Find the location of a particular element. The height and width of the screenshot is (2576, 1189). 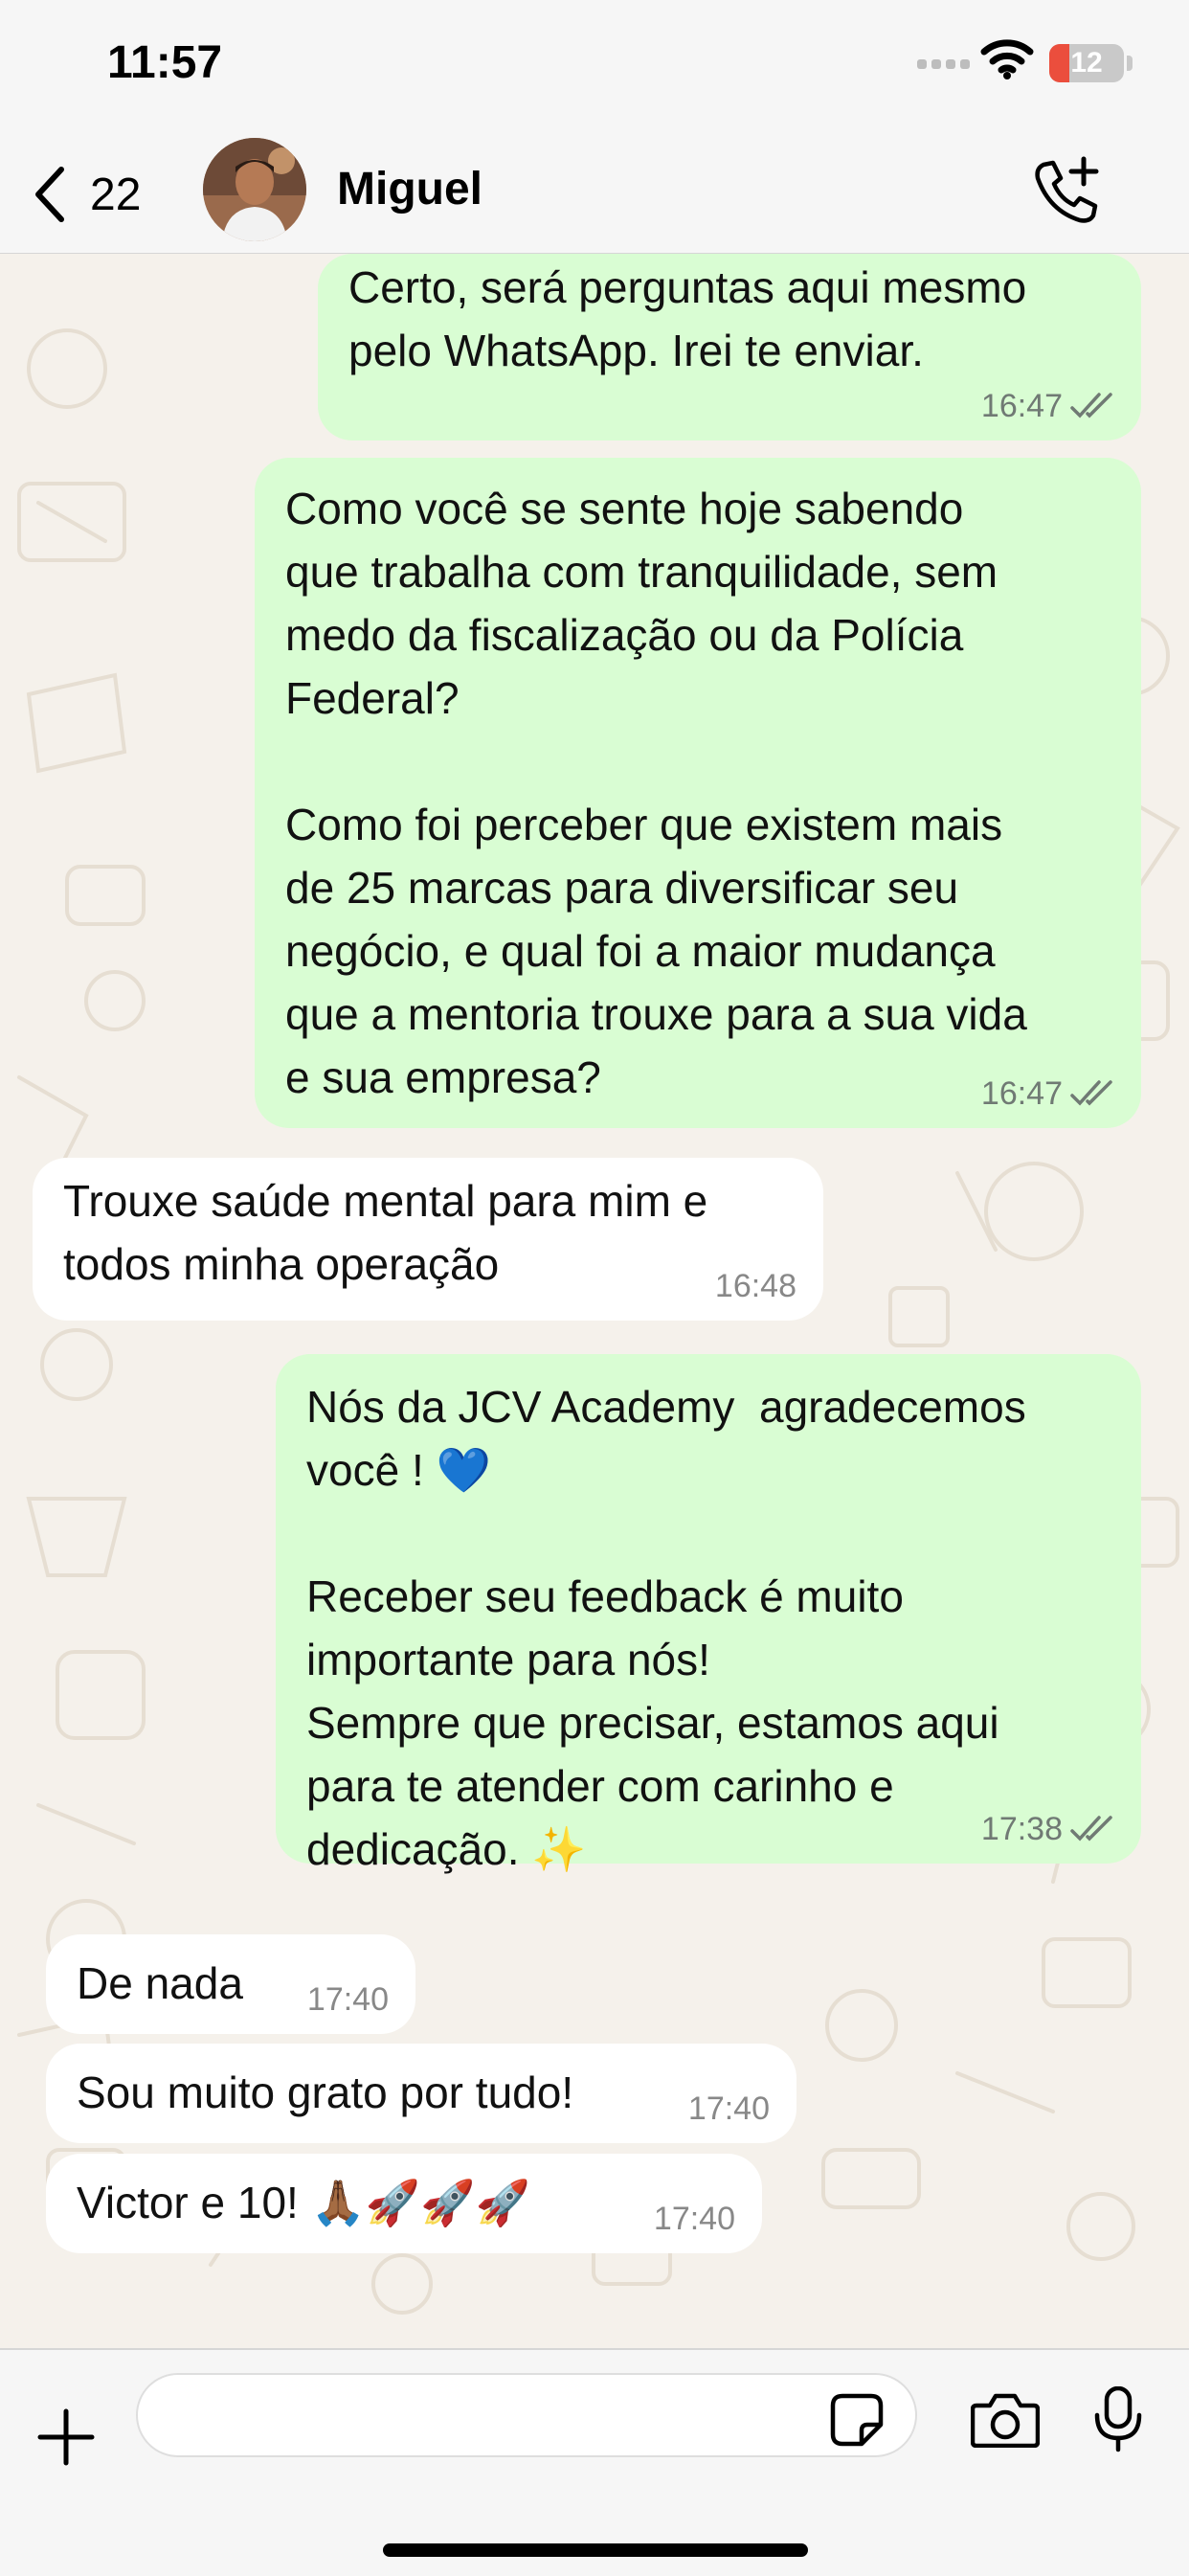

composer-bar is located at coordinates (594, 2462).